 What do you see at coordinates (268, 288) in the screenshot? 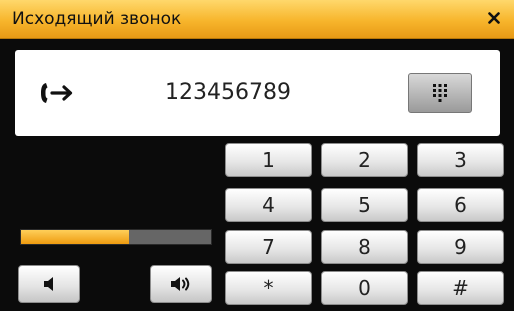
I see `key-star: *` at bounding box center [268, 288].